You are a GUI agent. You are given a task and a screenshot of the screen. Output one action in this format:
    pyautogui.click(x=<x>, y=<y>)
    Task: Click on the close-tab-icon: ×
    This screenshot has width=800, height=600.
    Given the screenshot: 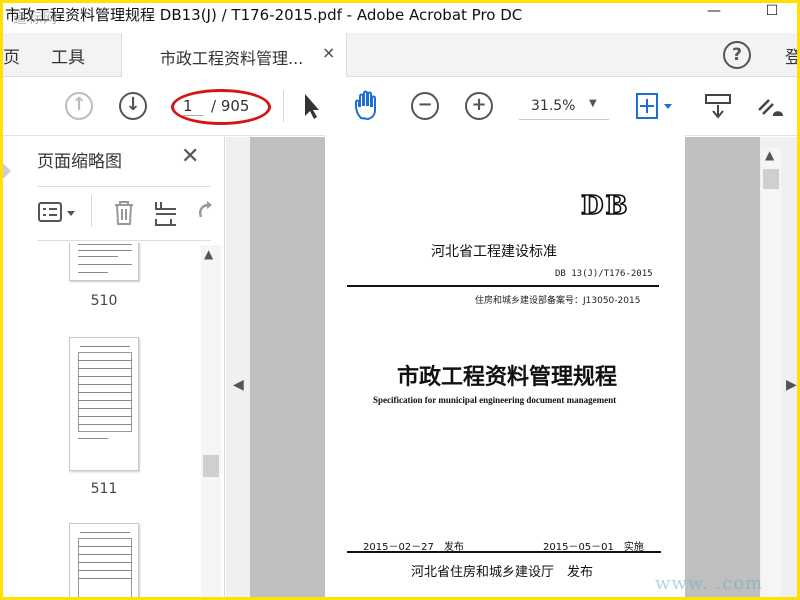 What is the action you would take?
    pyautogui.click(x=328, y=52)
    